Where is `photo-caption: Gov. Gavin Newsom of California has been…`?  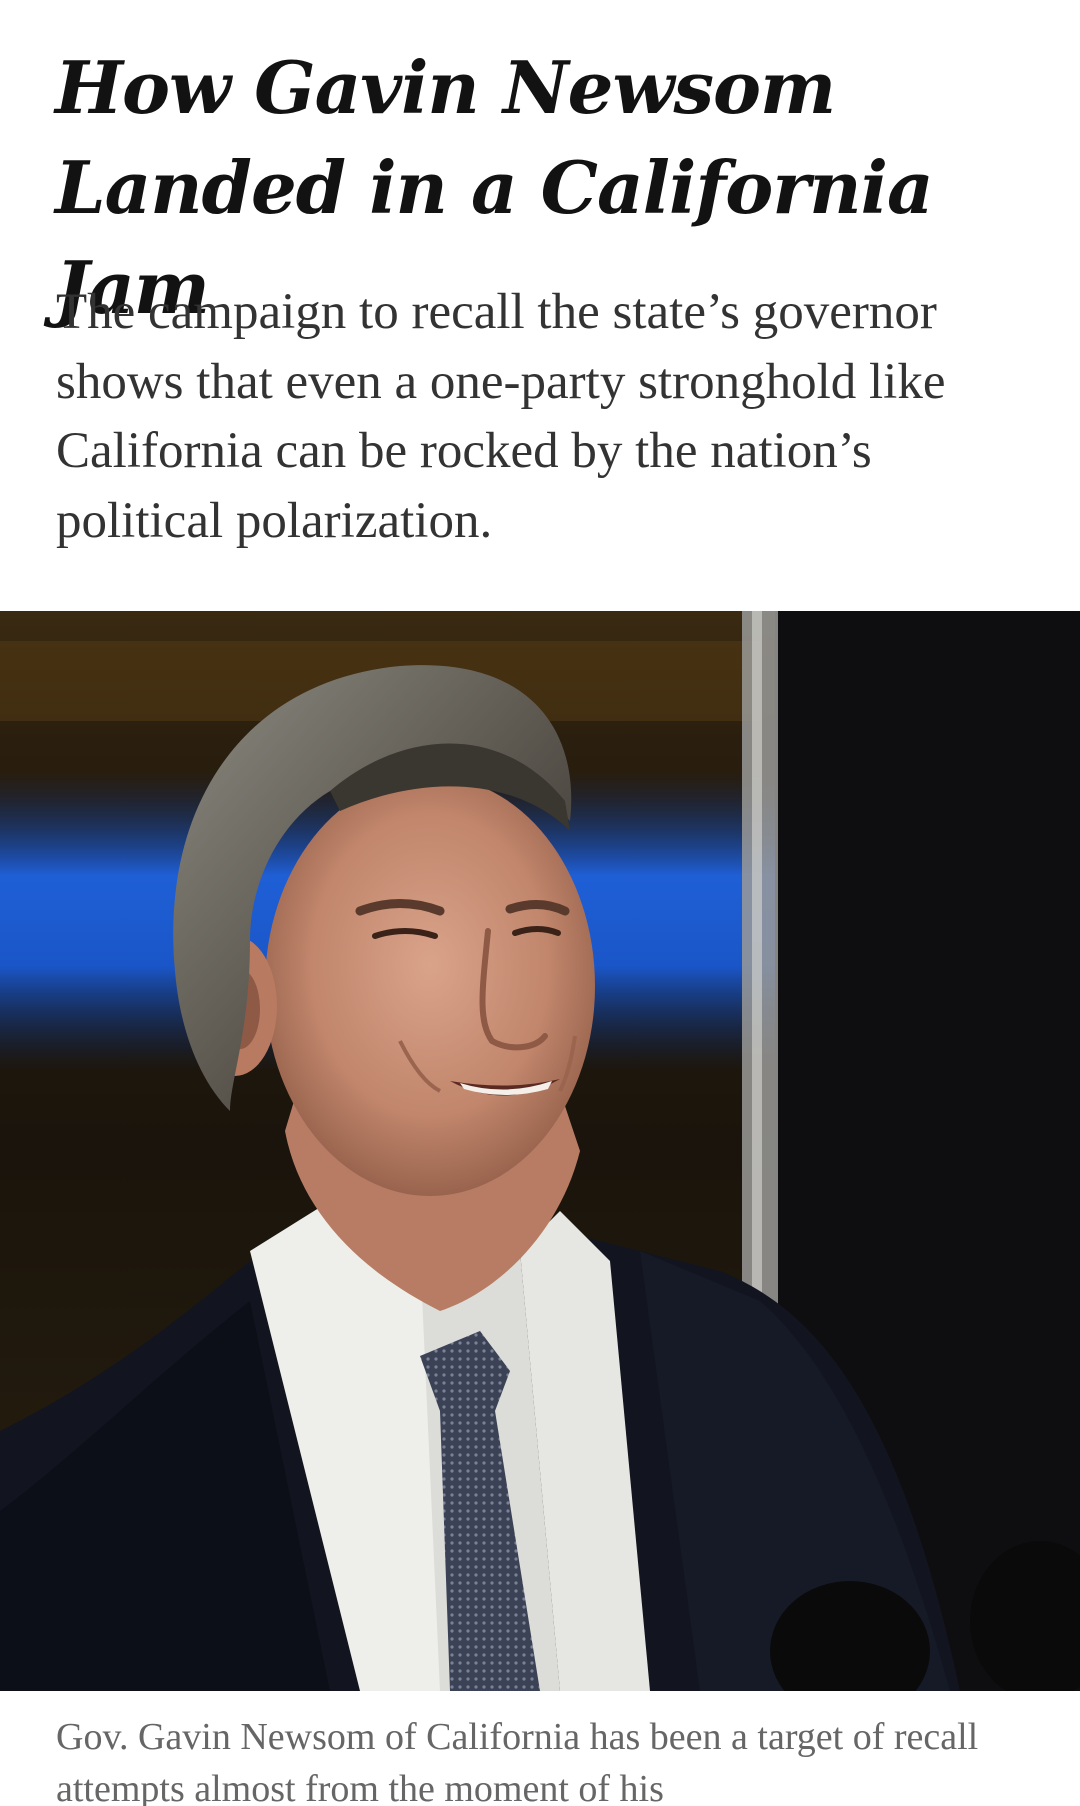
photo-caption: Gov. Gavin Newsom of California has been… is located at coordinates (517, 1761).